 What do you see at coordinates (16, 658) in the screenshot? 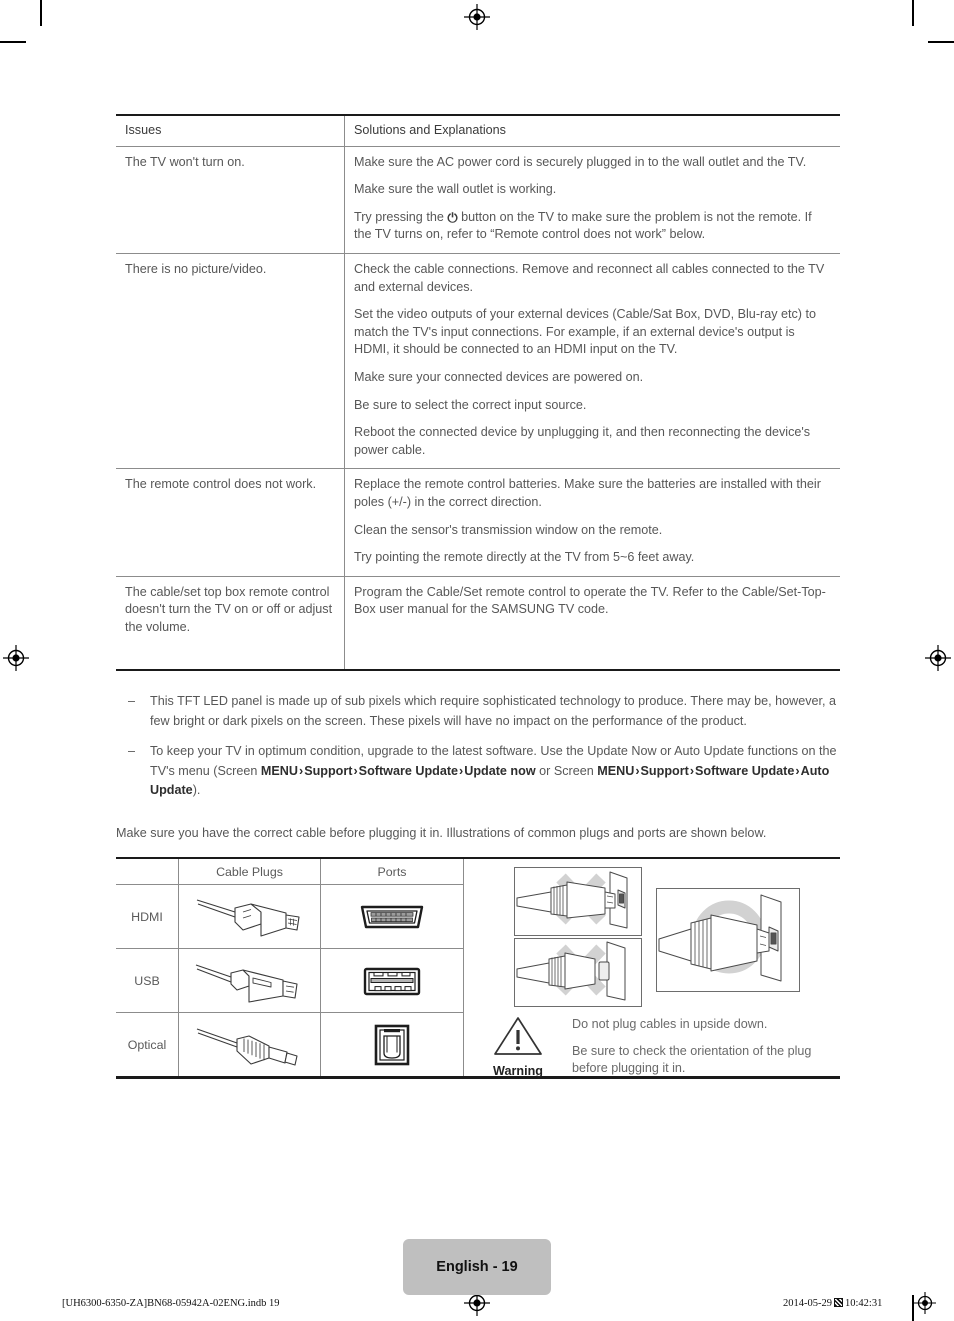
I see `registration-mark-left-middle` at bounding box center [16, 658].